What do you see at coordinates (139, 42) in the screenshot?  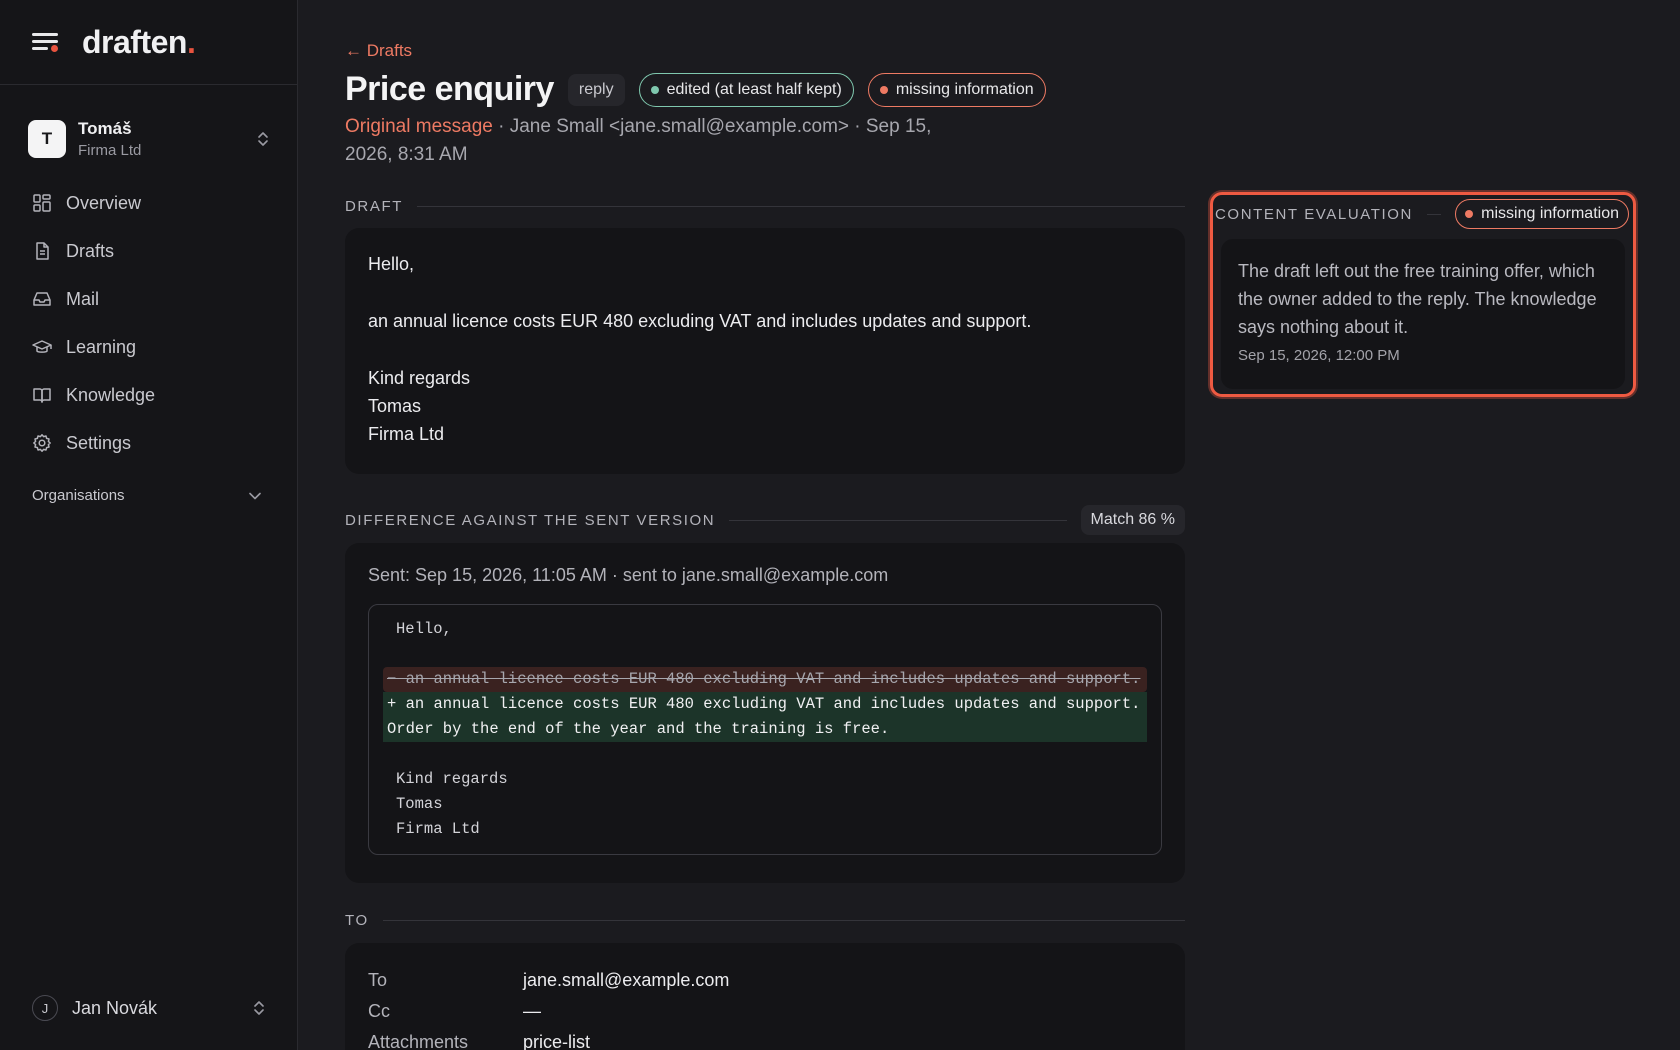 I see `brand-logo: draften.` at bounding box center [139, 42].